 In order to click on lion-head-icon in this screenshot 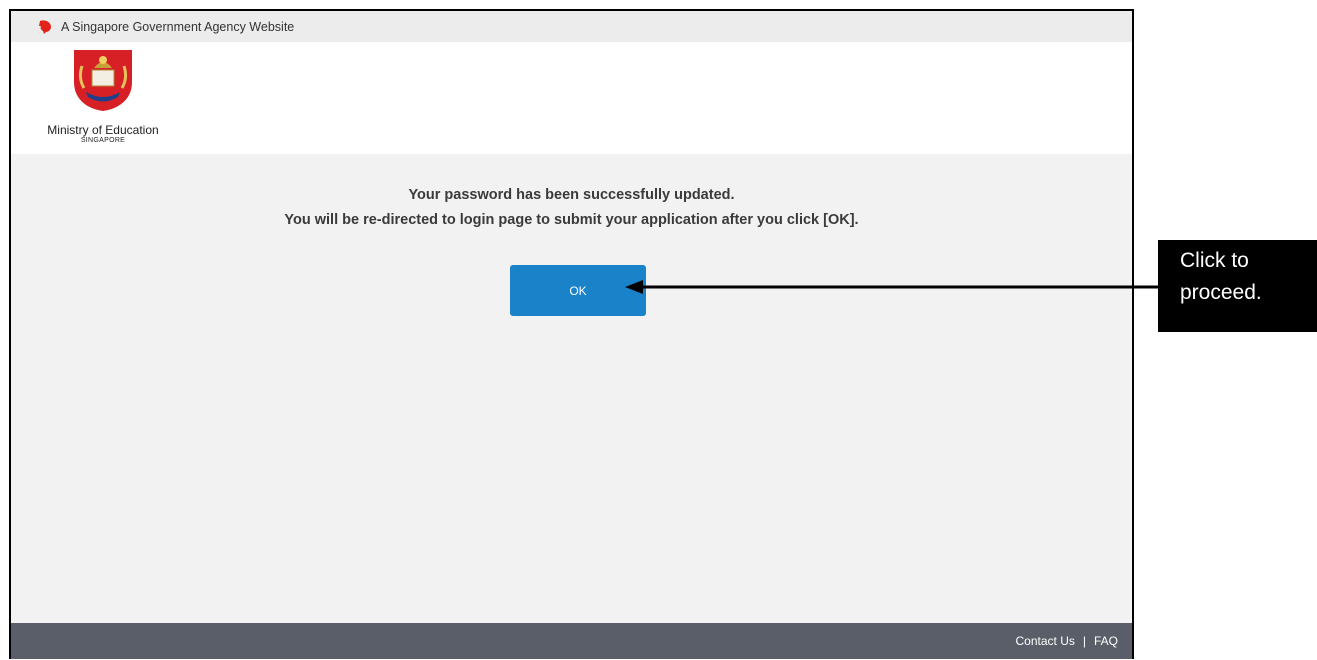, I will do `click(45, 26)`.